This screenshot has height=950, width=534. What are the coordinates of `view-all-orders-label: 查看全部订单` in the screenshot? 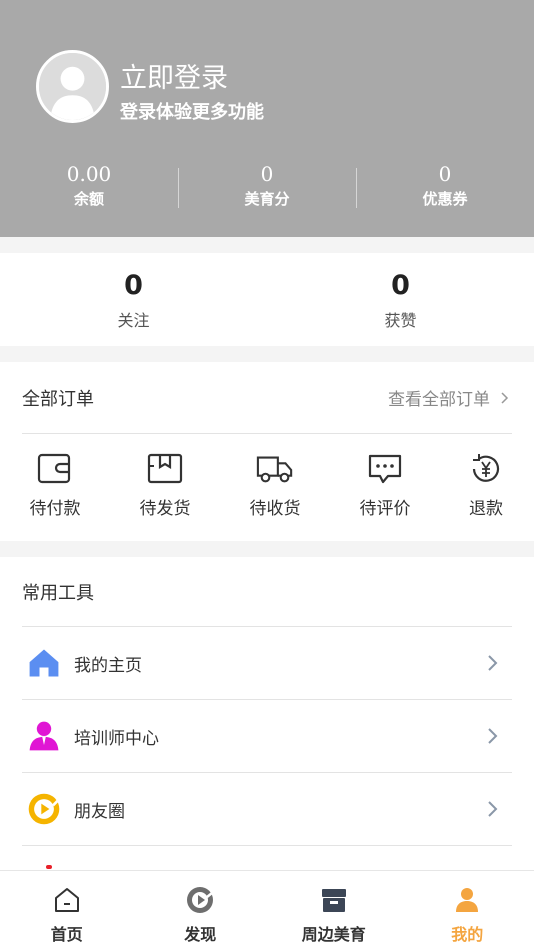 It's located at (439, 400).